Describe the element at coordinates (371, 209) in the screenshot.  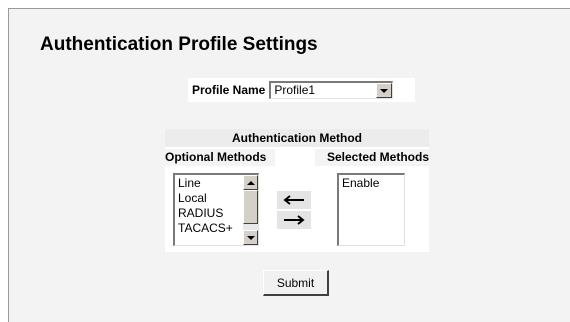
I see `selected-methods-list: Enable` at that location.